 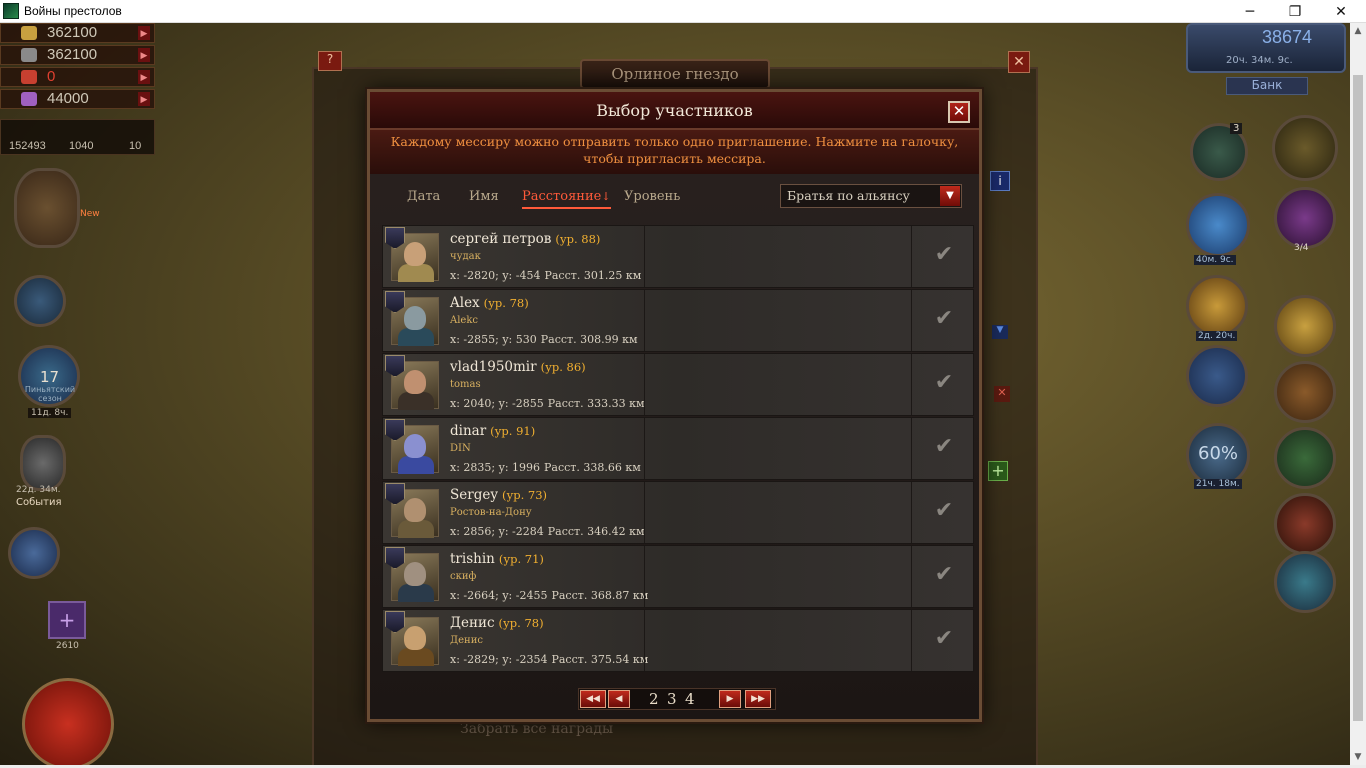 I want to click on vertical-scrollbar: ▲ ▼, so click(x=1358, y=394).